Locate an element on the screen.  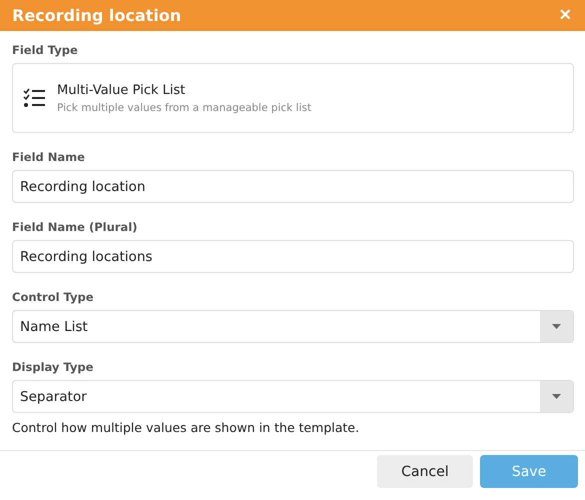
dialog-title: Recording location is located at coordinates (97, 16).